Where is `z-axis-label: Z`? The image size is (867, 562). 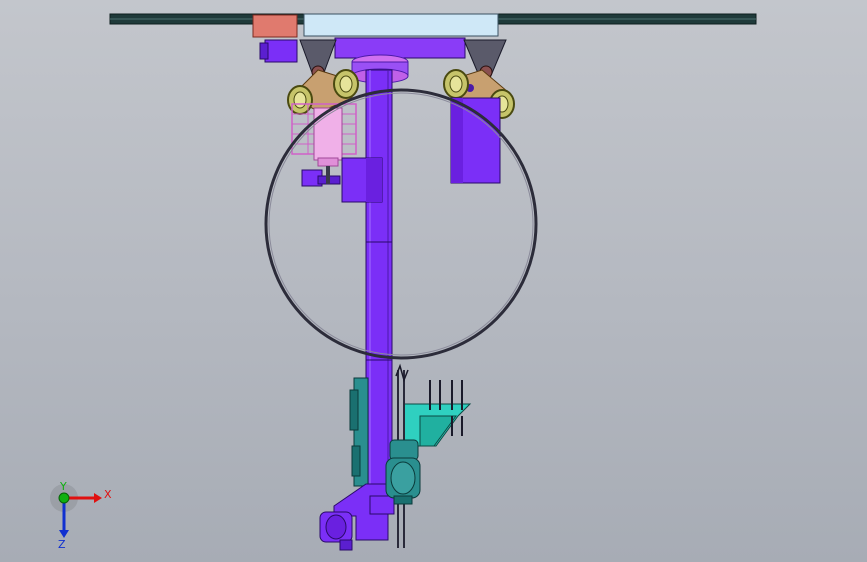 z-axis-label: Z is located at coordinates (62, 544).